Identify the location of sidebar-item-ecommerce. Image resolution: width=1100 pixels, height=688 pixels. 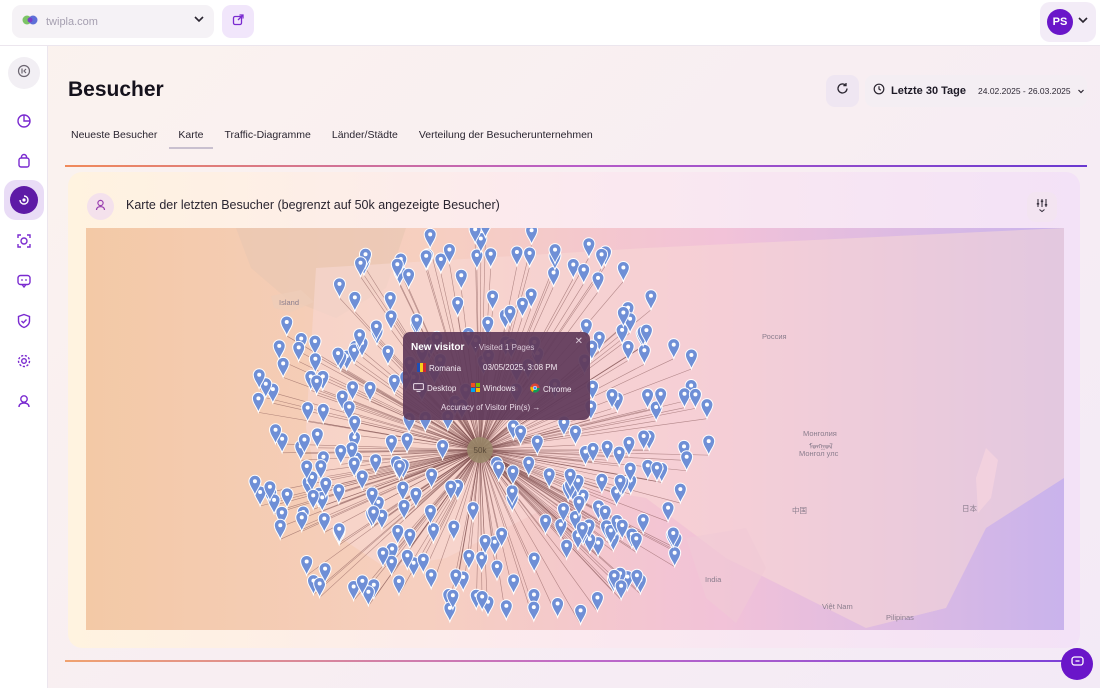
(24, 163).